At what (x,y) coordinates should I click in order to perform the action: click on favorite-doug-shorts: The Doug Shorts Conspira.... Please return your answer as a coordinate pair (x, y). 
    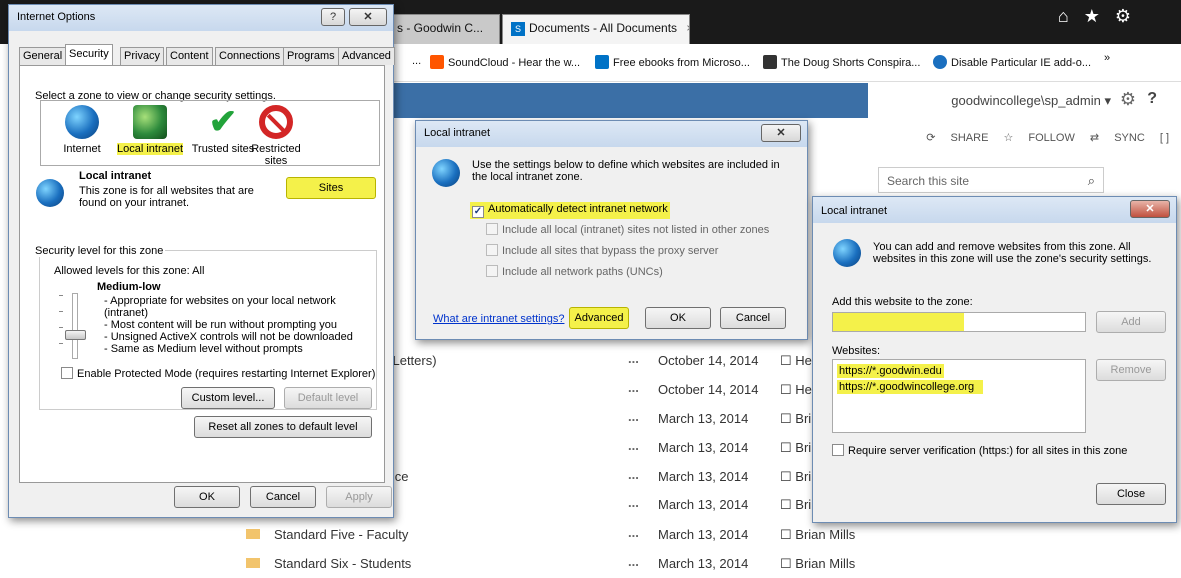
    Looking at the image, I should click on (841, 62).